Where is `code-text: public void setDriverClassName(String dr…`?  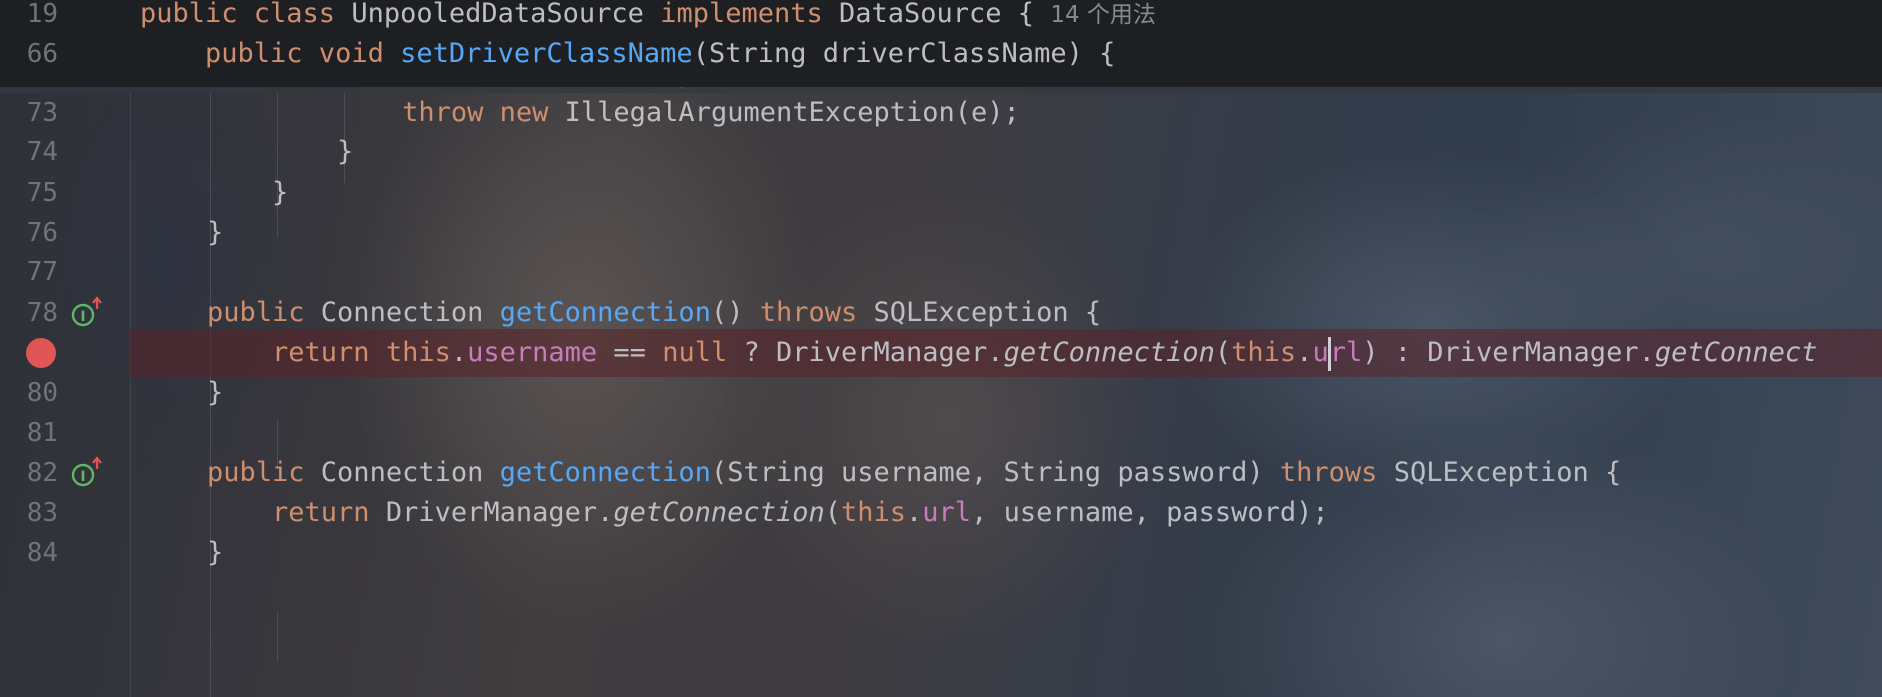 code-text: public void setDriverClassName(String dr… is located at coordinates (627, 54).